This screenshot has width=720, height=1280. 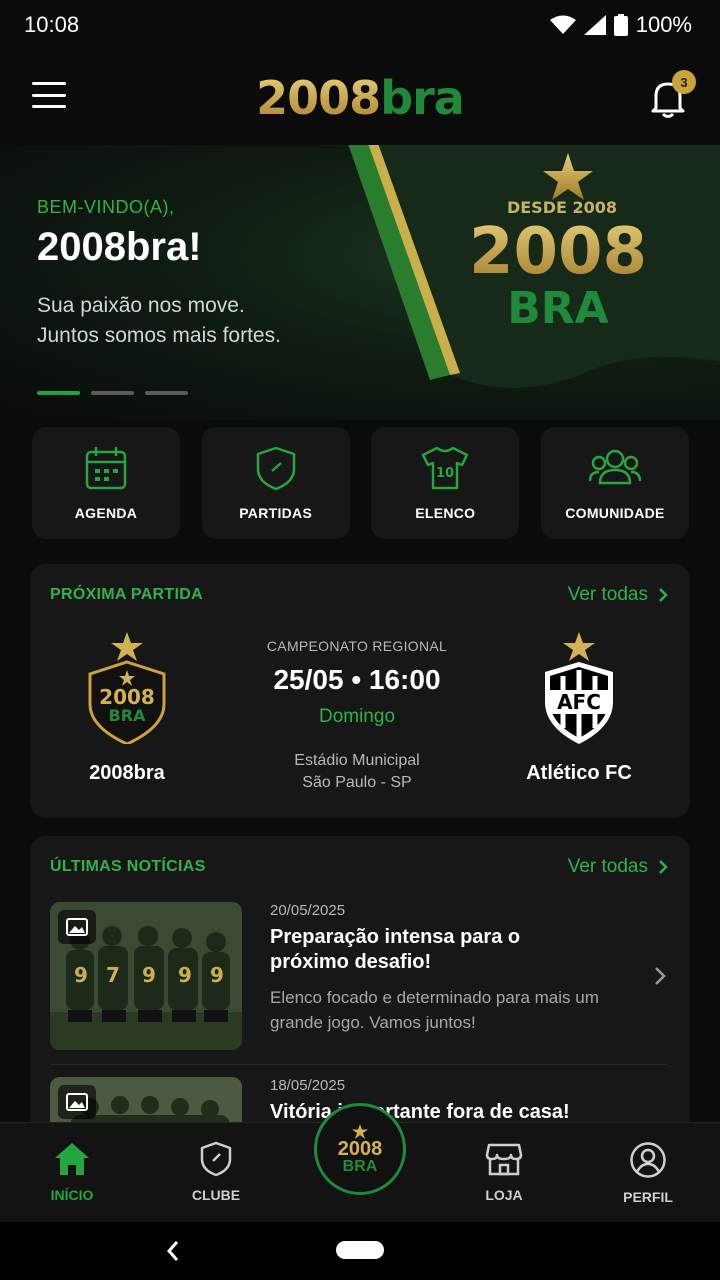 I want to click on flag-year-text: 2008, so click(x=558, y=252).